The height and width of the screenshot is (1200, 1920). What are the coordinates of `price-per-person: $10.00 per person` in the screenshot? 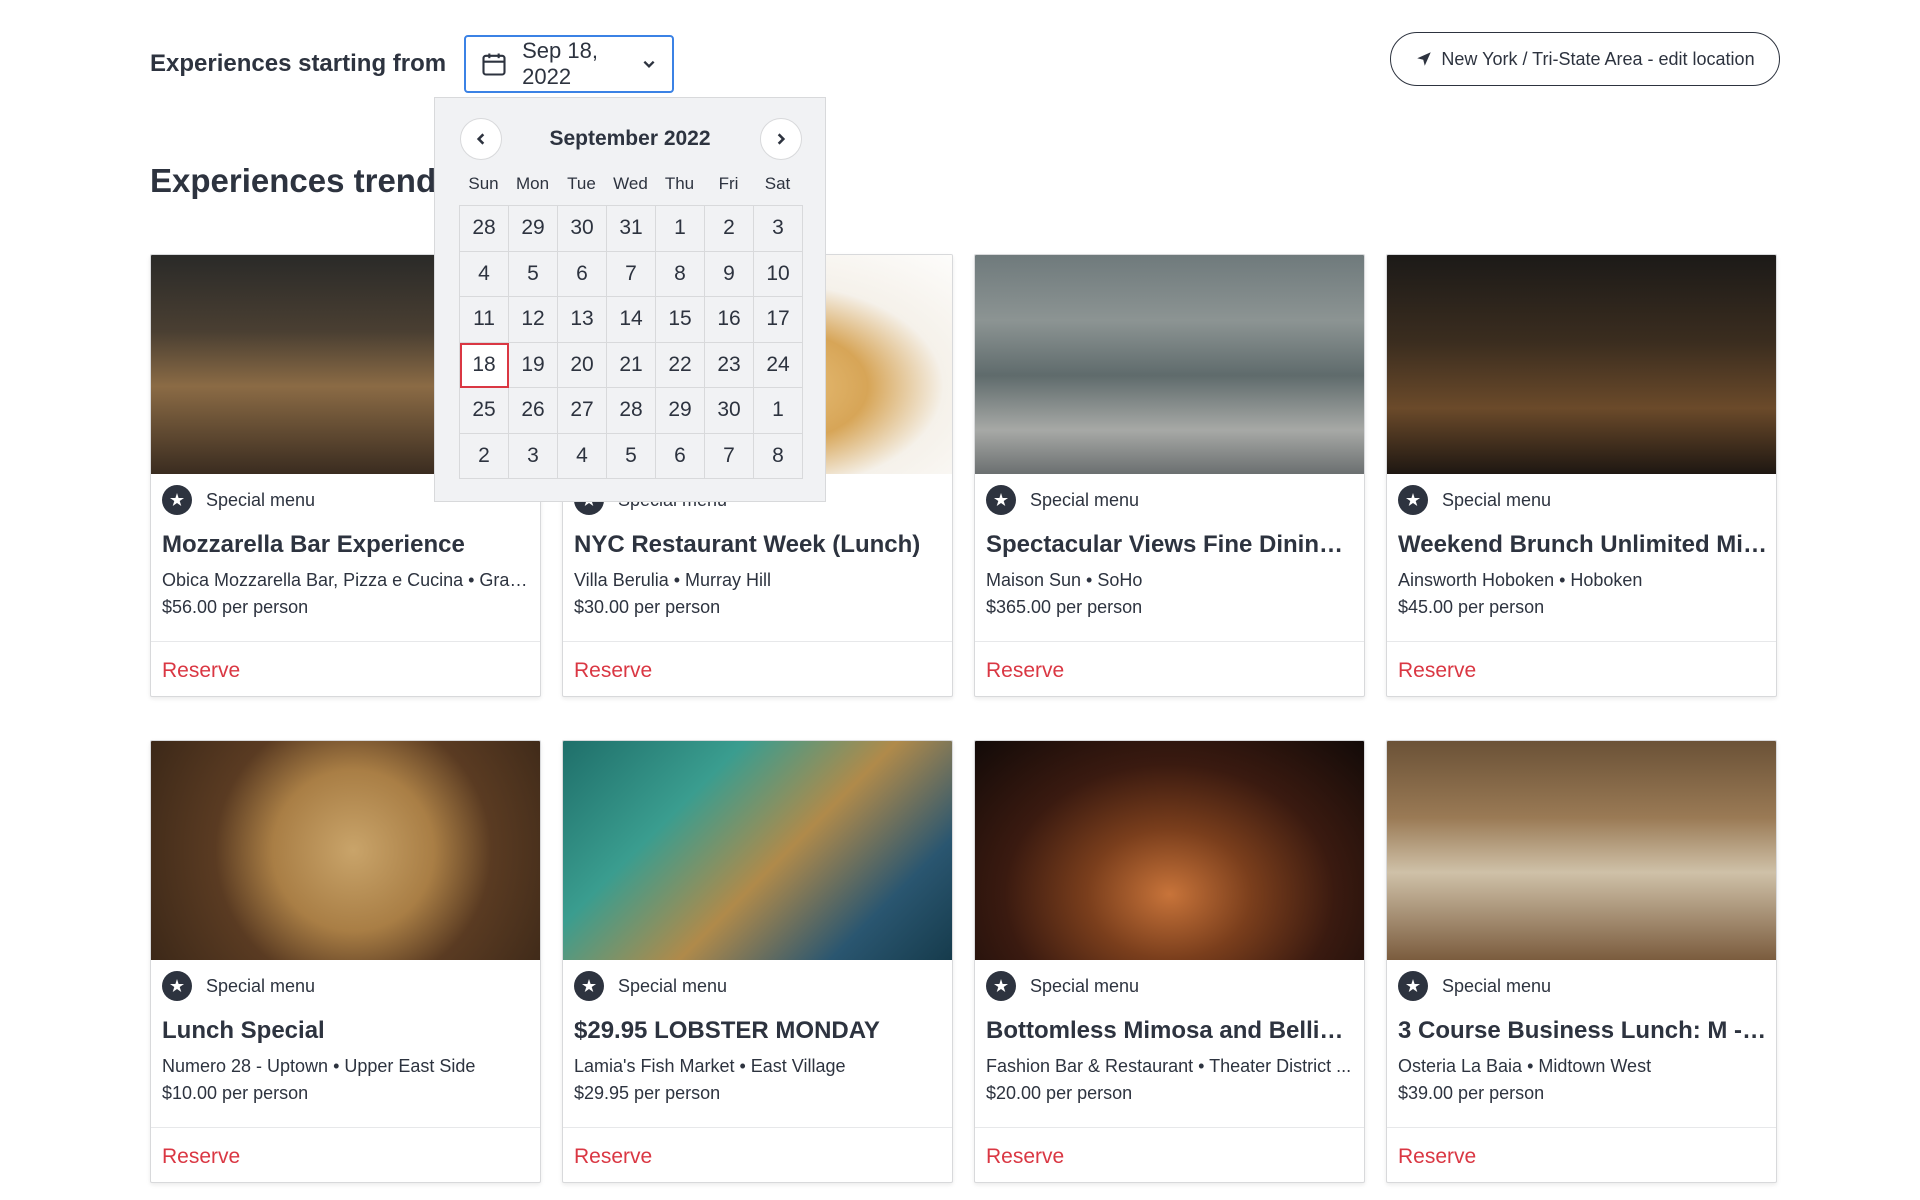 It's located at (235, 1093).